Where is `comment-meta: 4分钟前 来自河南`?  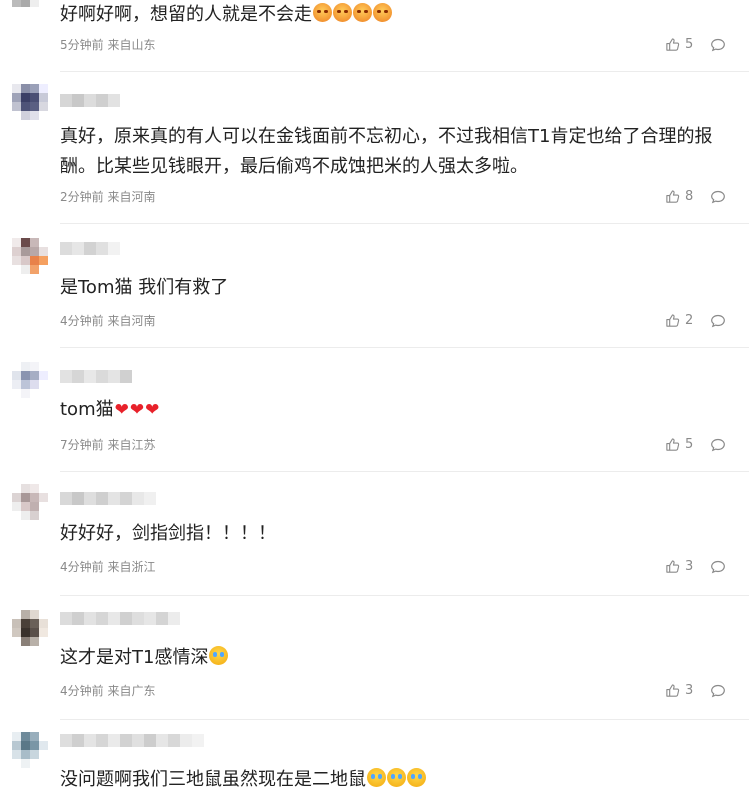
comment-meta: 4分钟前 来自河南 is located at coordinates (108, 321).